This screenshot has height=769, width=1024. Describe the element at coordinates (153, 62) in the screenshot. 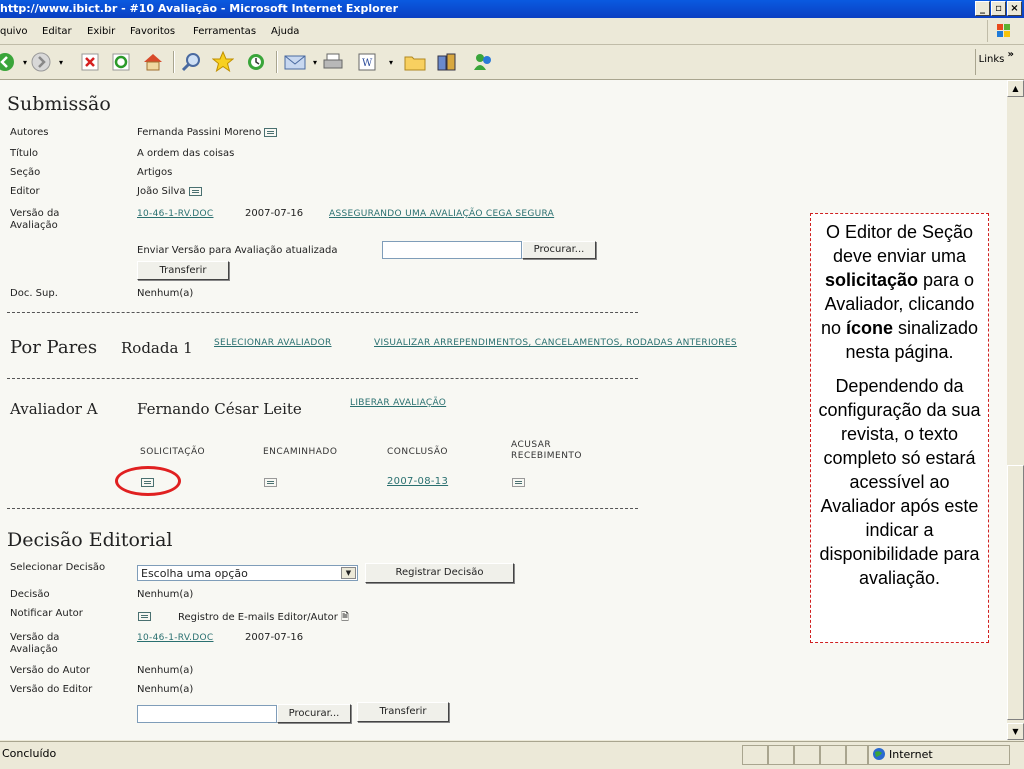

I see `home-icon` at that location.